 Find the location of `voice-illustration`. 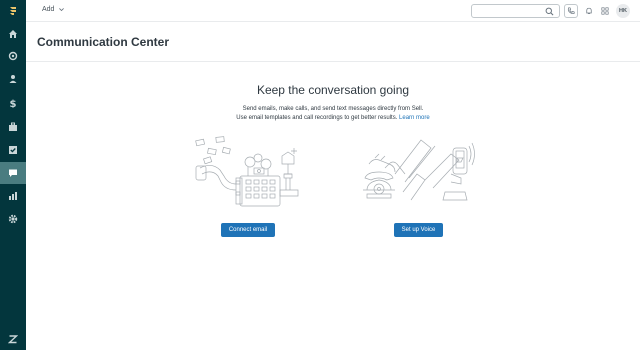

voice-illustration is located at coordinates (419, 170).